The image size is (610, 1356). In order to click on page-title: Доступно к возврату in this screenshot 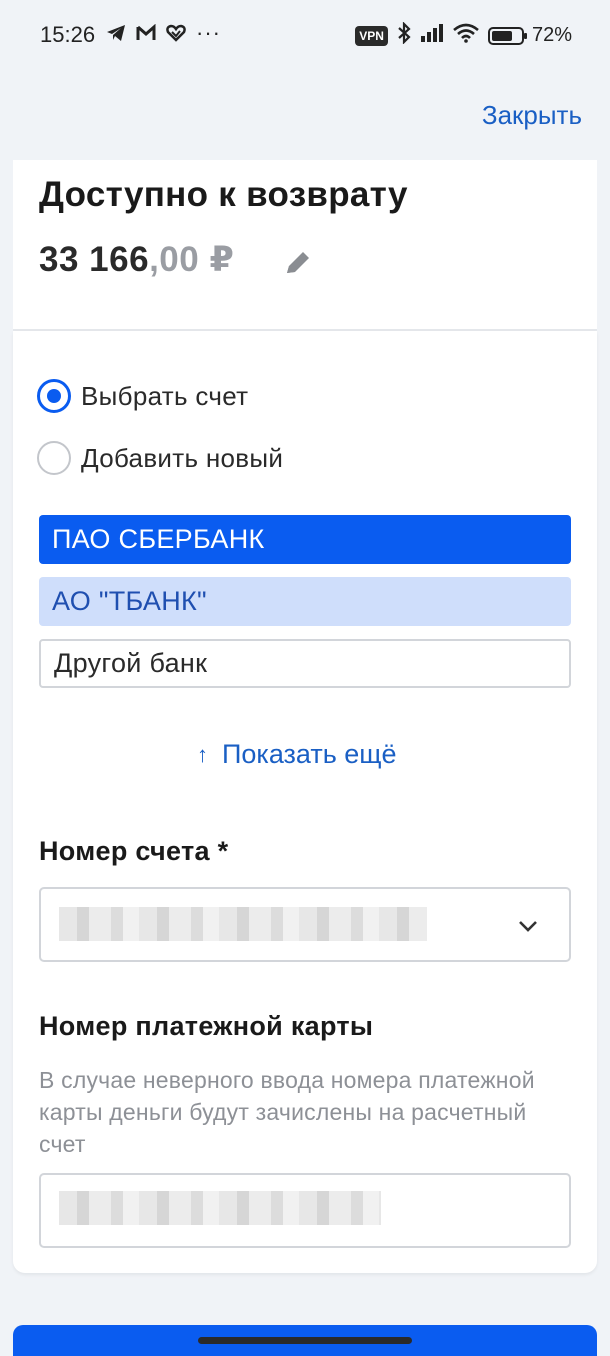, I will do `click(223, 194)`.